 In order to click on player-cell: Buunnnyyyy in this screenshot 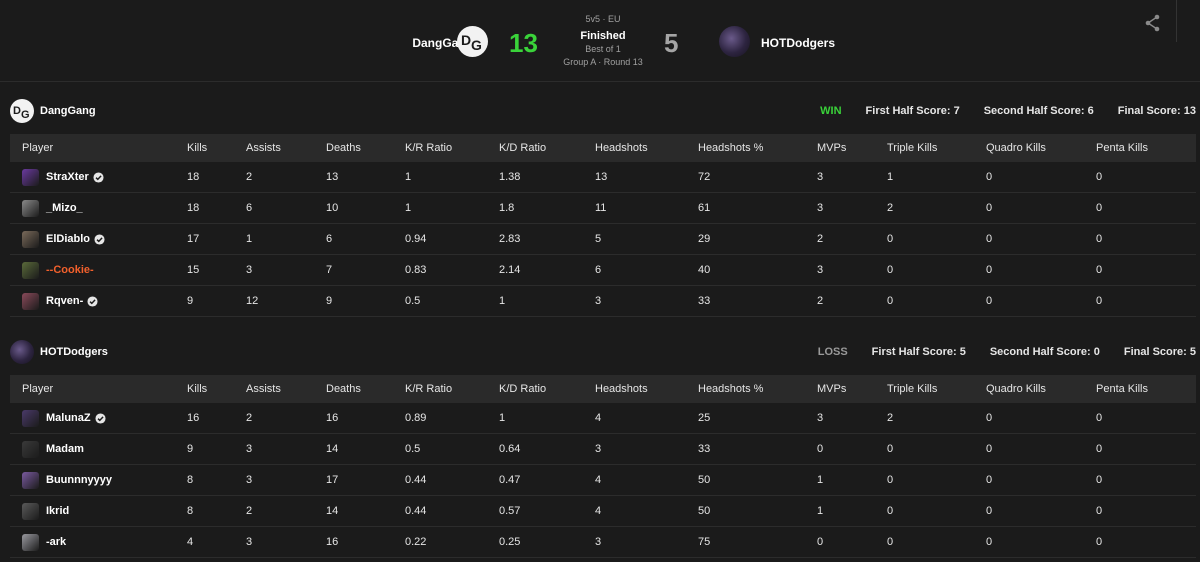, I will do `click(98, 480)`.